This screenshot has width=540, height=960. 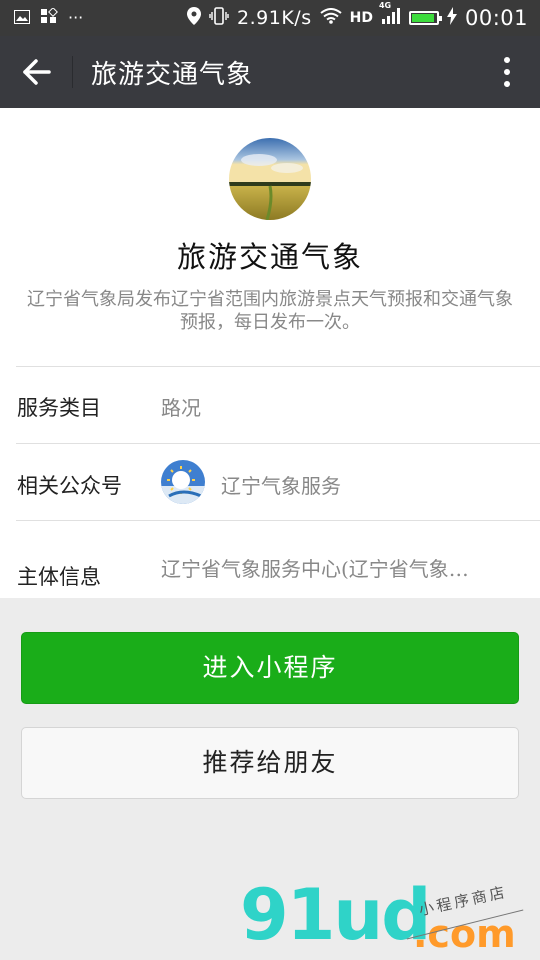 I want to click on recommend-to-friend-button: 推荐给朋友, so click(x=270, y=763).